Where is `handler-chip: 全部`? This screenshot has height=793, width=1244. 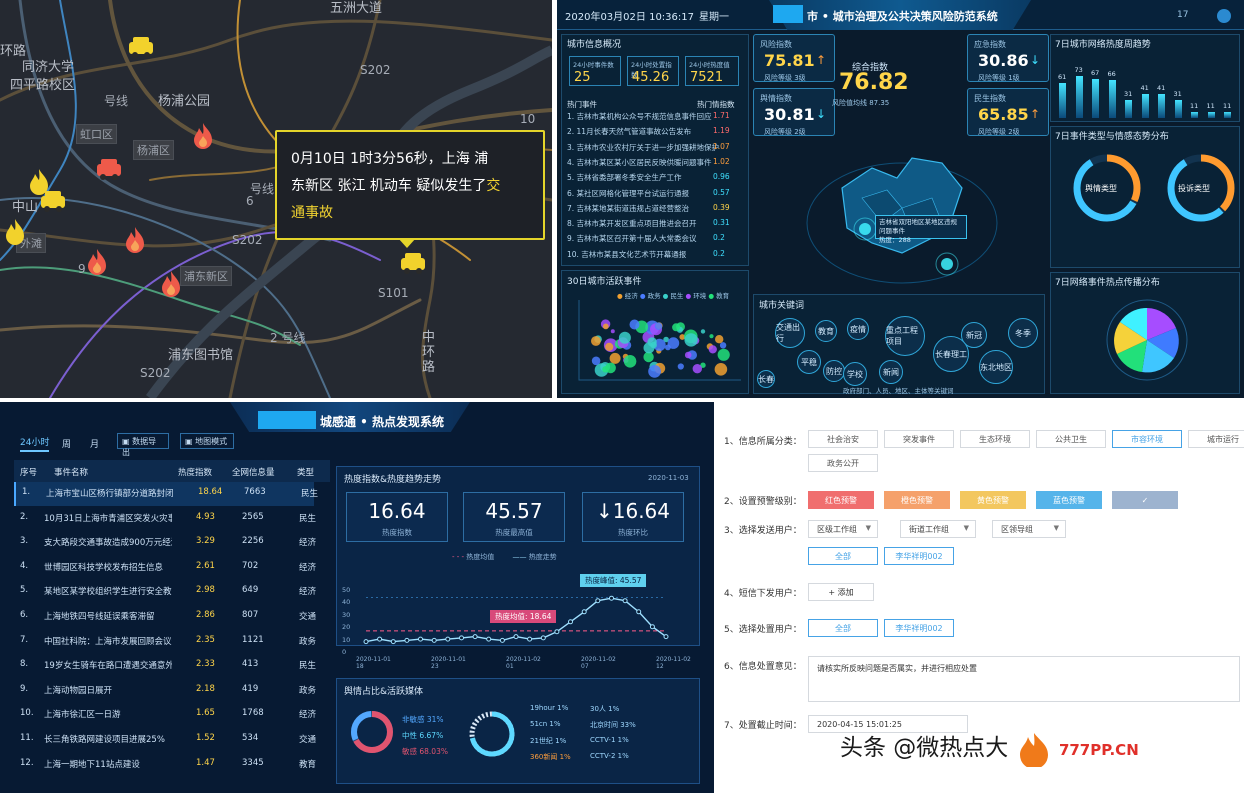 handler-chip: 全部 is located at coordinates (843, 628).